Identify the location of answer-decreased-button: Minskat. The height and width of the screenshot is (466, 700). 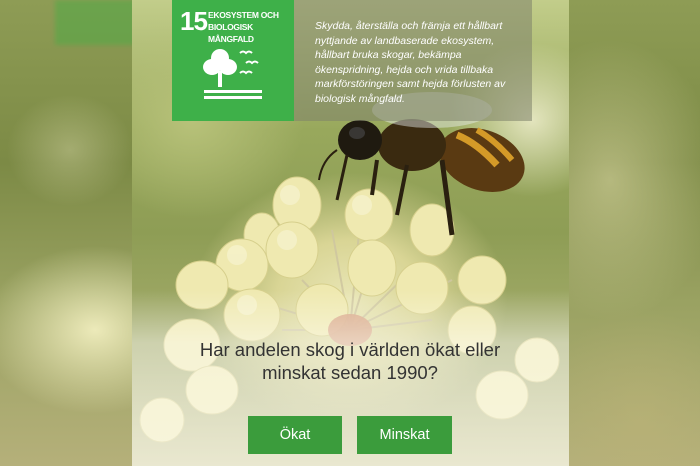
(404, 435).